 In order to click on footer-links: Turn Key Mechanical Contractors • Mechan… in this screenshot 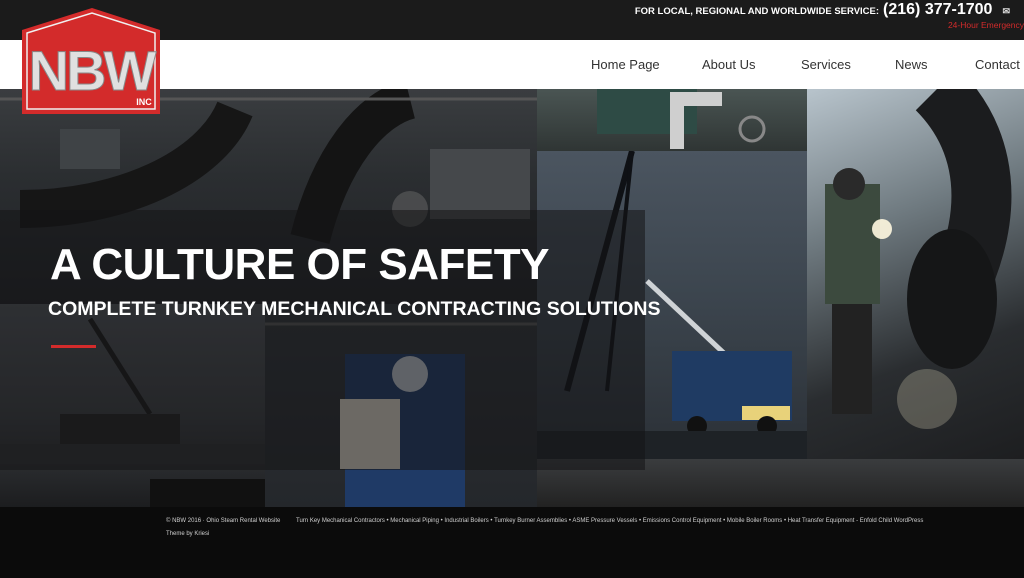, I will do `click(609, 521)`.